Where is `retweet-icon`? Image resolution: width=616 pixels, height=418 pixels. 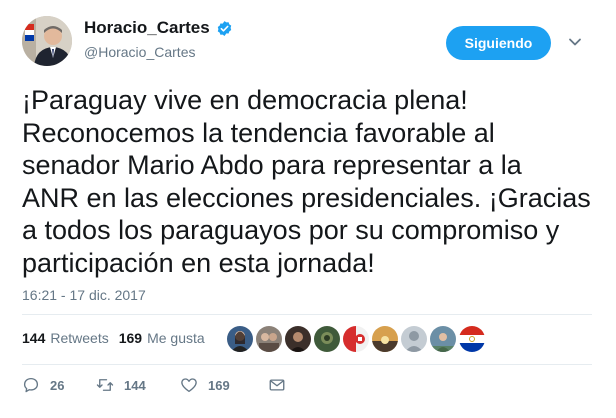 retweet-icon is located at coordinates (105, 385).